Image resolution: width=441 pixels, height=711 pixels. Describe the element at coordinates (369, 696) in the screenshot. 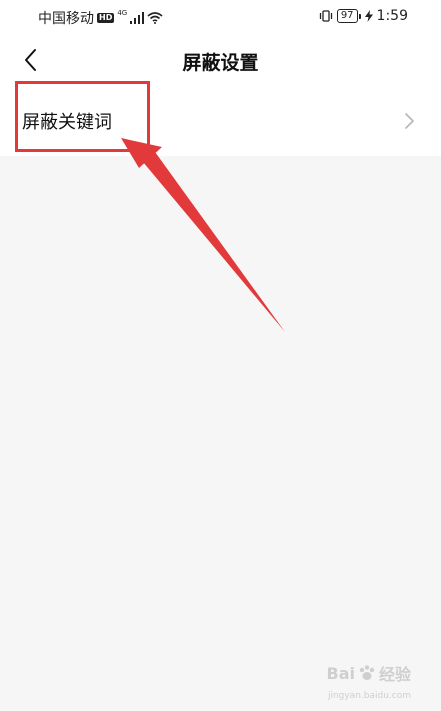

I see `watermark-site: jingyan.baidu.com` at that location.